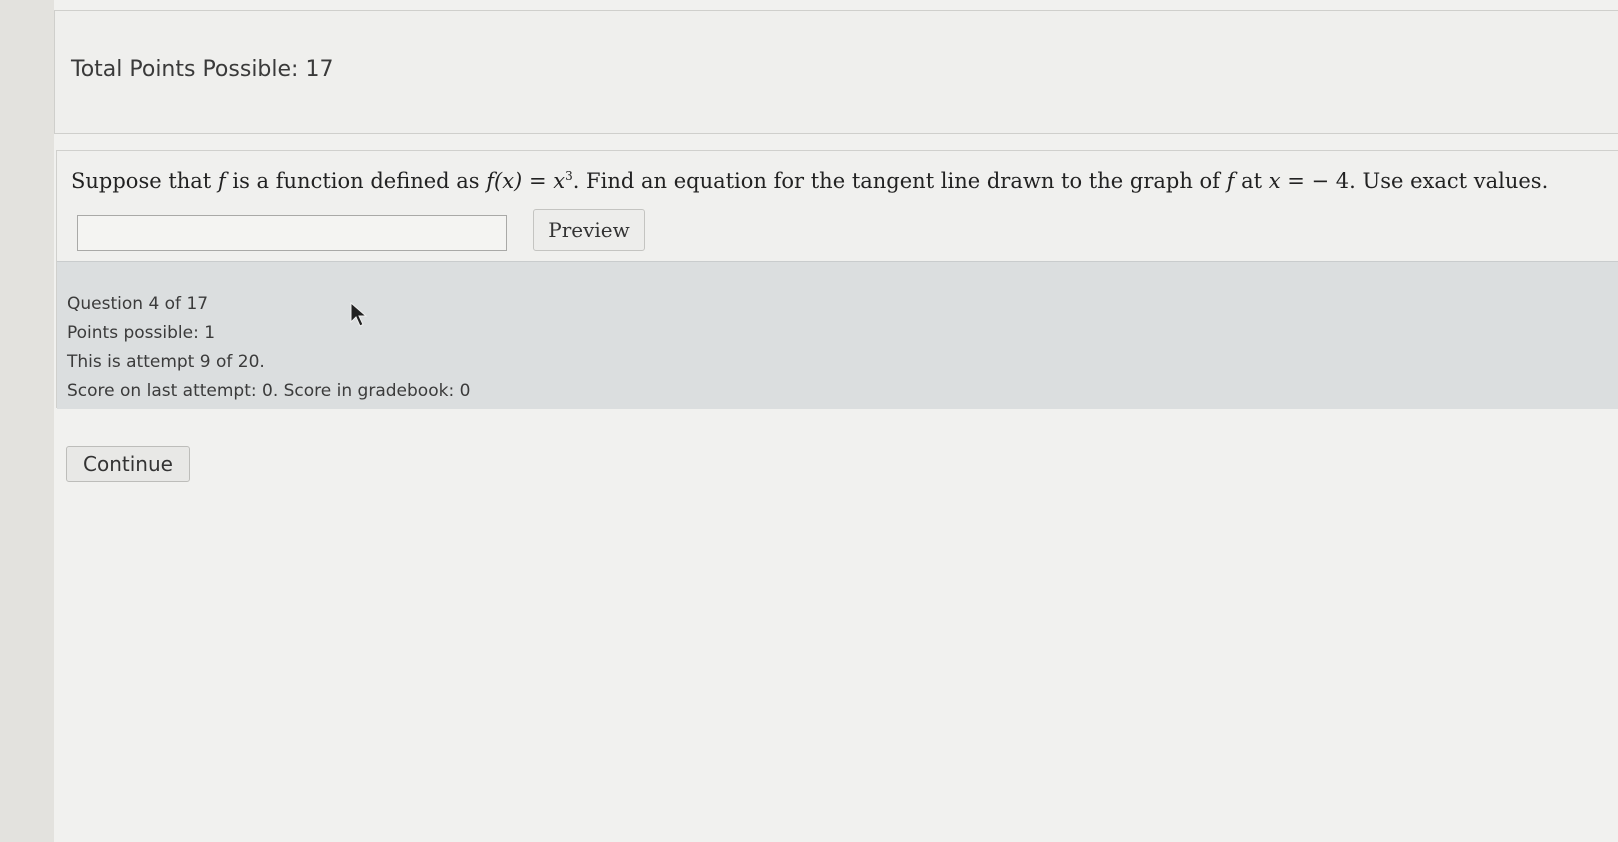 This screenshot has height=842, width=1618. Describe the element at coordinates (559, 181) in the screenshot. I see `math-base: x` at that location.